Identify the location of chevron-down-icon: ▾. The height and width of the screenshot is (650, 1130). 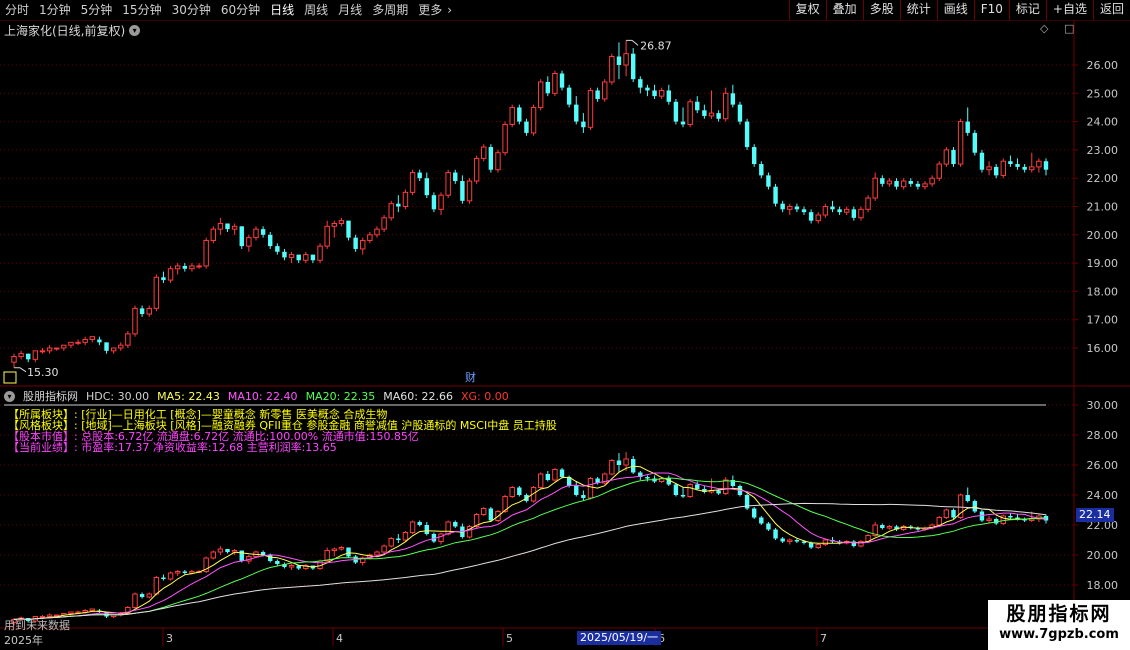
(9, 396).